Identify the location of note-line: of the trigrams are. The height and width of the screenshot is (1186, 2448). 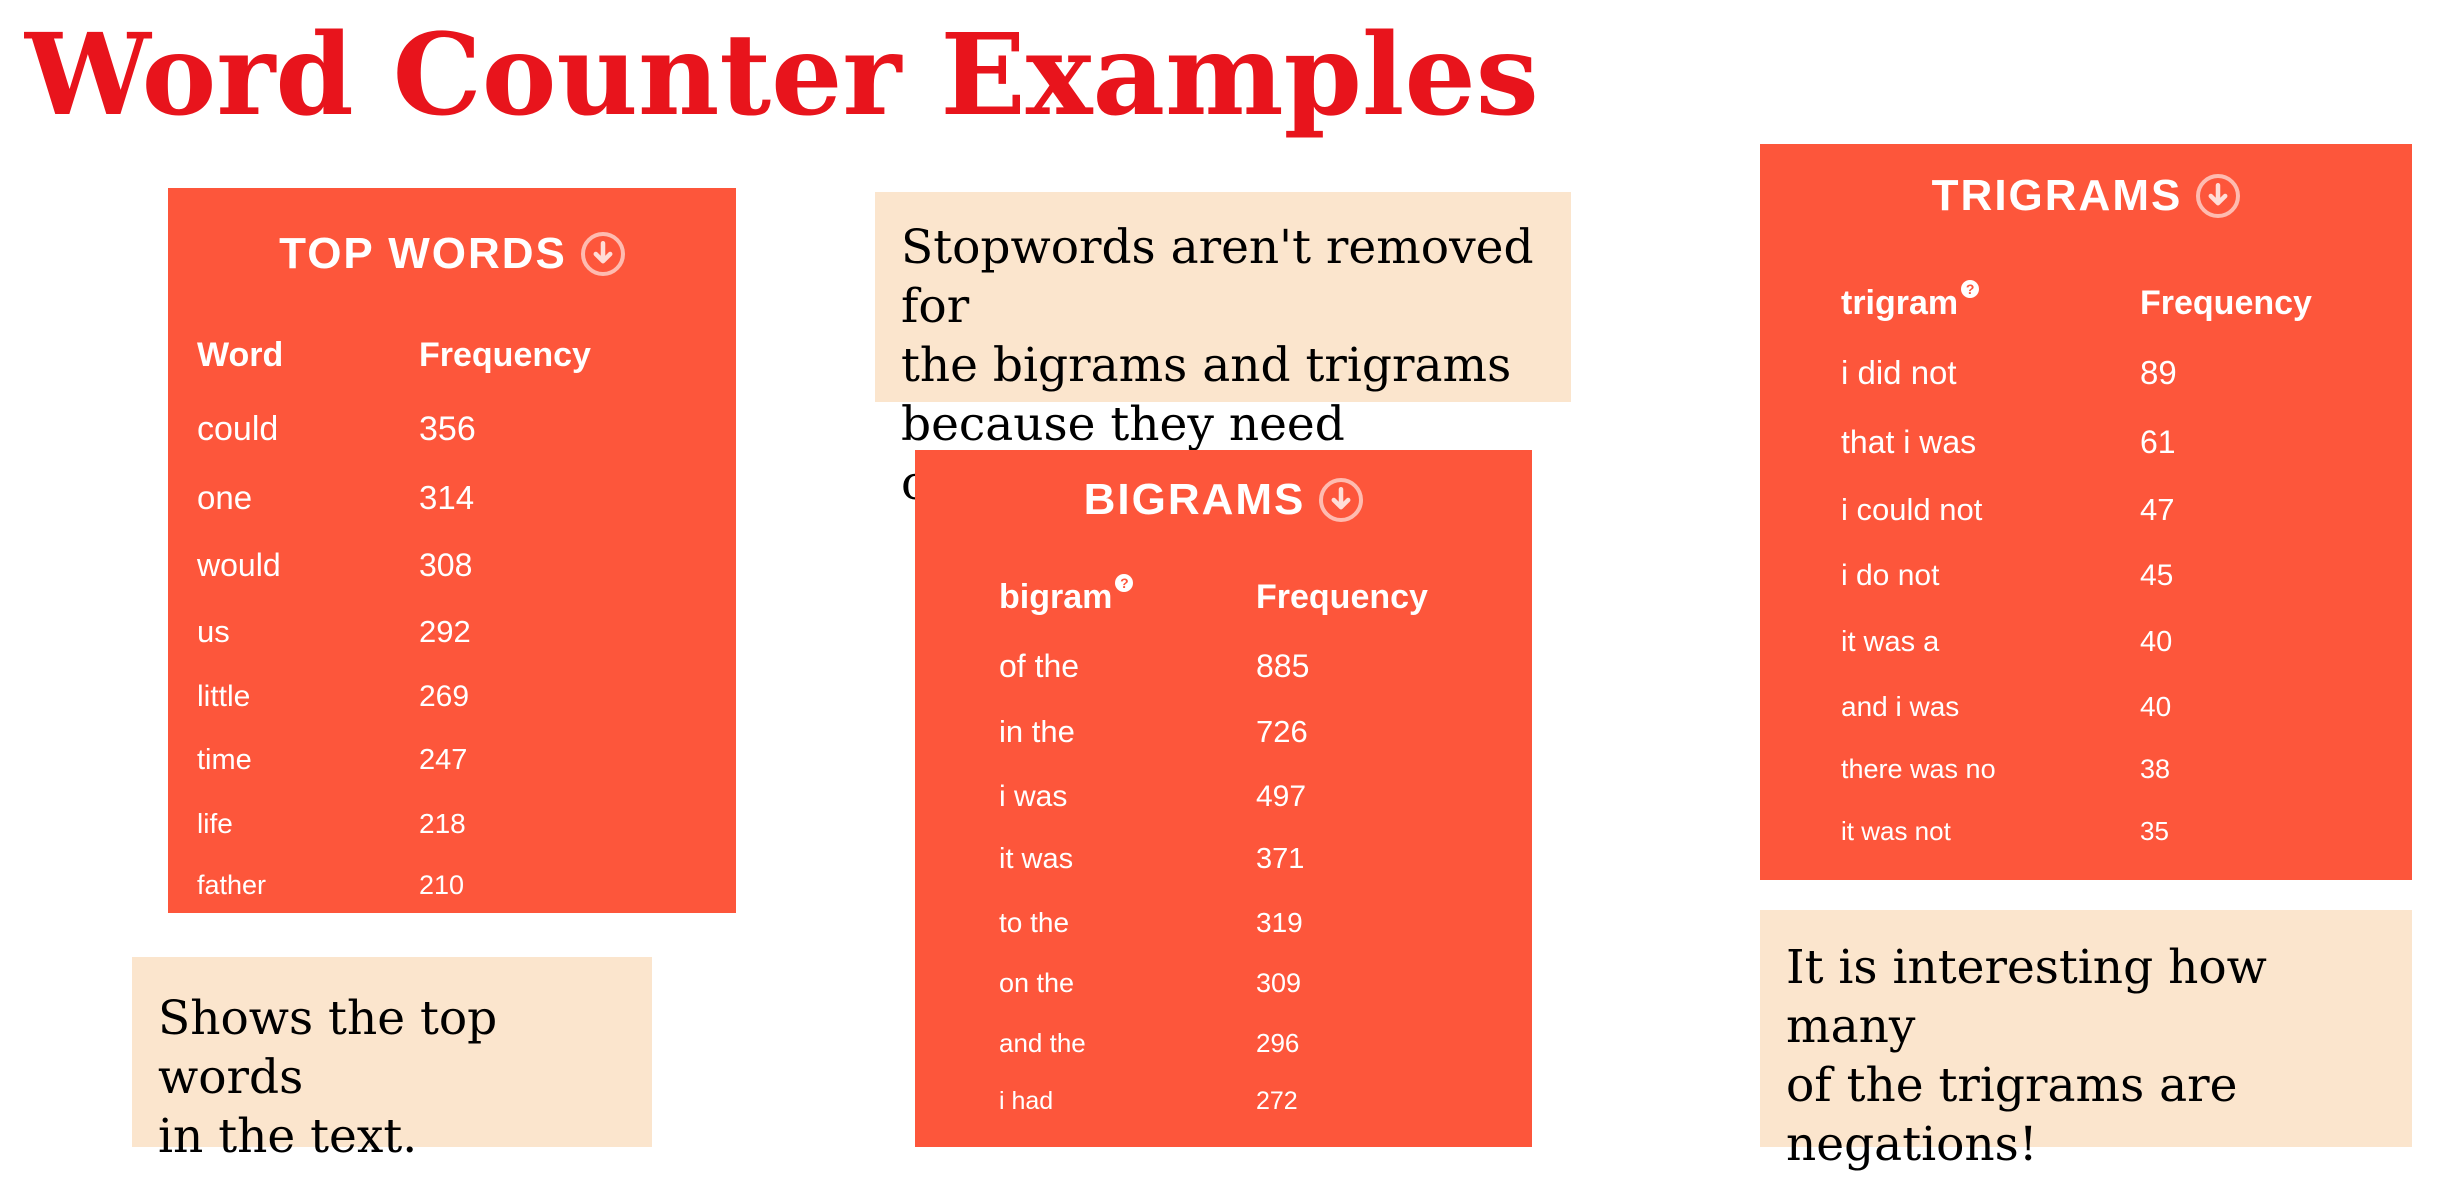
(2012, 1085).